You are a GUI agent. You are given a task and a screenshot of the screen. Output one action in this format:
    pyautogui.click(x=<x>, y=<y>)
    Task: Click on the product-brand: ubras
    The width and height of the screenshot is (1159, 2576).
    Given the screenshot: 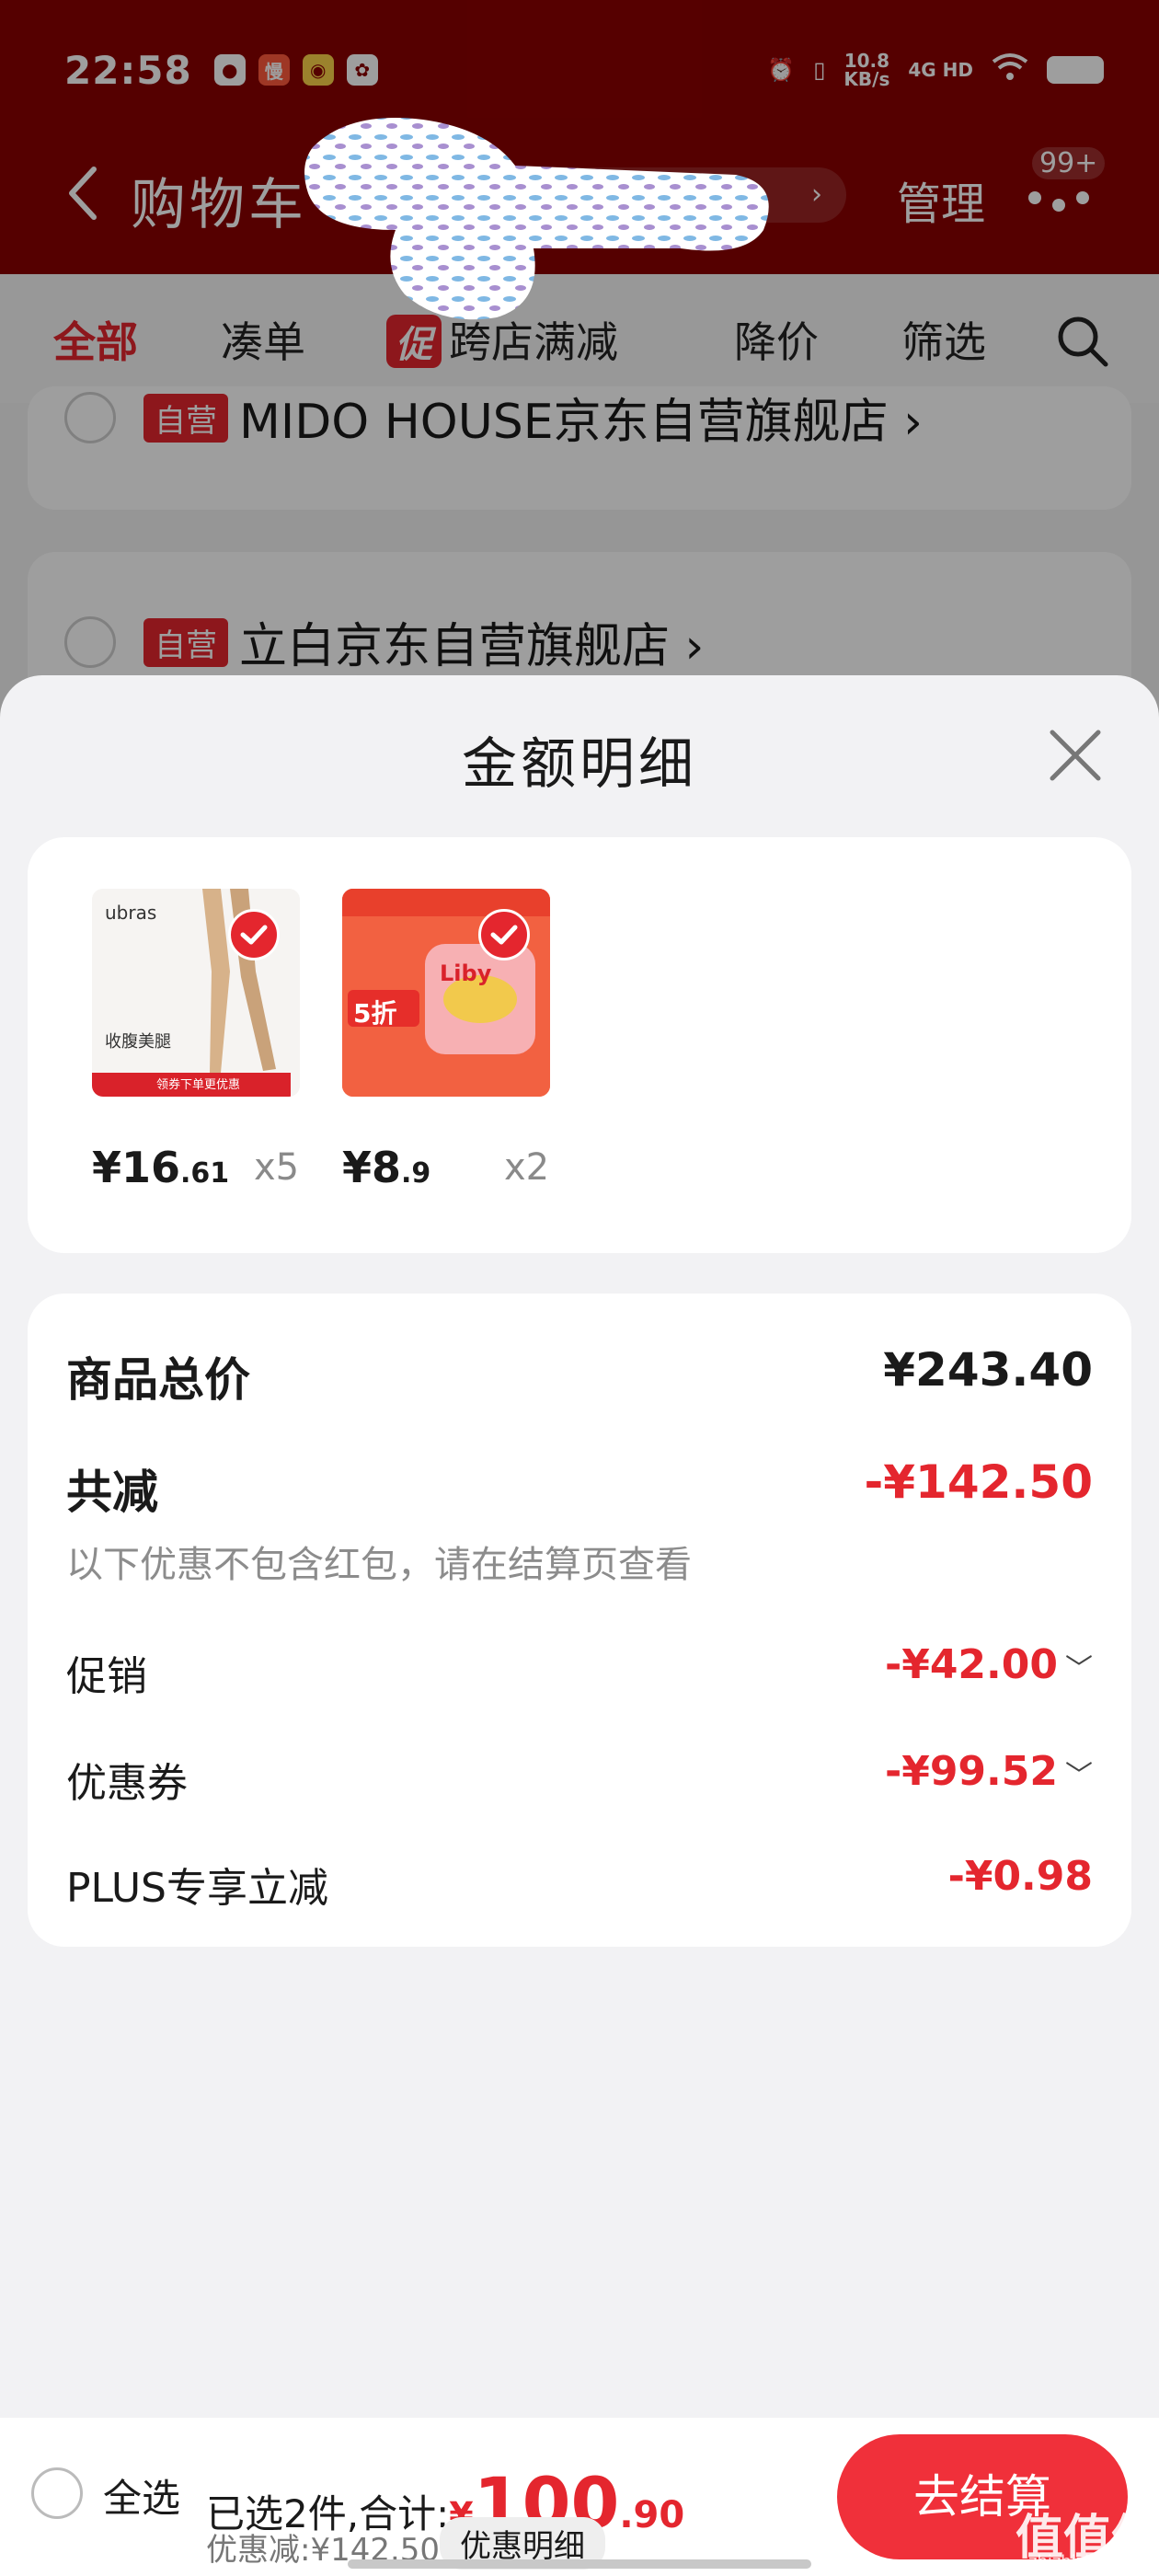 What is the action you would take?
    pyautogui.click(x=131, y=913)
    